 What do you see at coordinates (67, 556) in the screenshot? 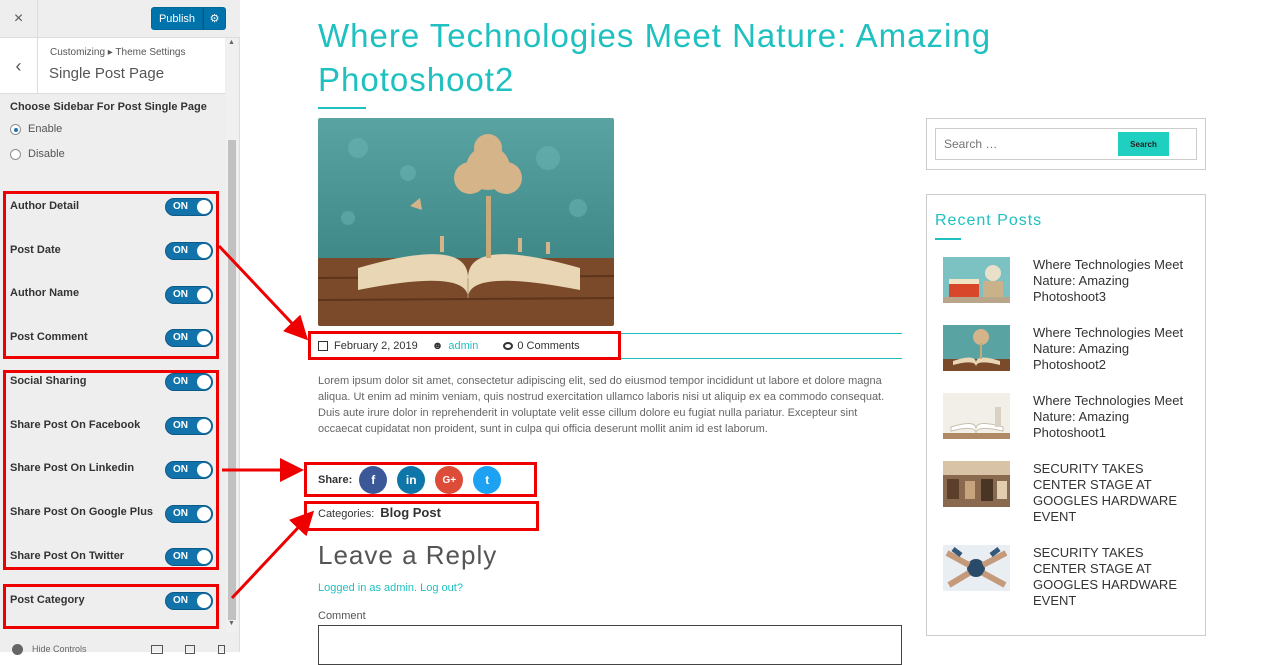
I see `toggle-label-share-twitter: Share Post On Twitter` at bounding box center [67, 556].